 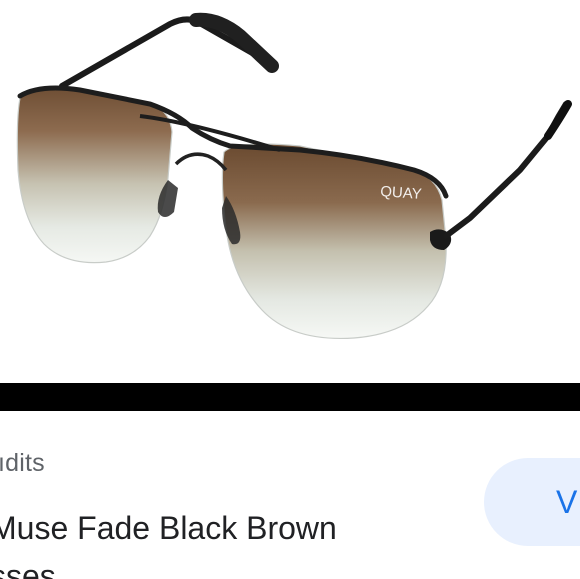 What do you see at coordinates (401, 193) in the screenshot?
I see `brand-logo: QUAY` at bounding box center [401, 193].